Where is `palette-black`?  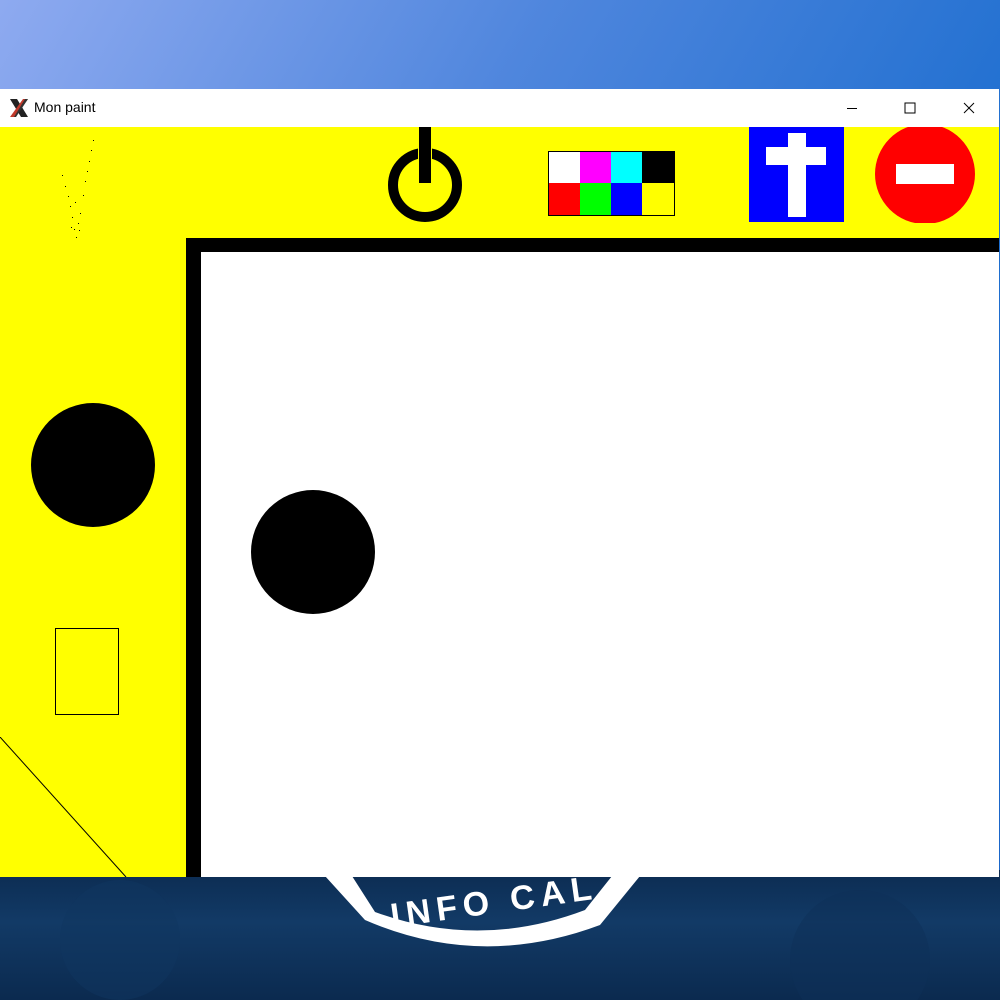 palette-black is located at coordinates (658, 167).